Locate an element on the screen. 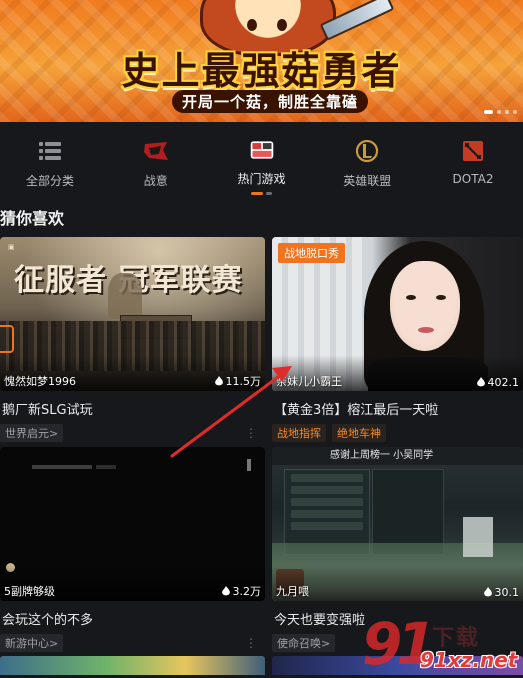 The width and height of the screenshot is (523, 678). category-dota2: DOTA2 is located at coordinates (473, 158).